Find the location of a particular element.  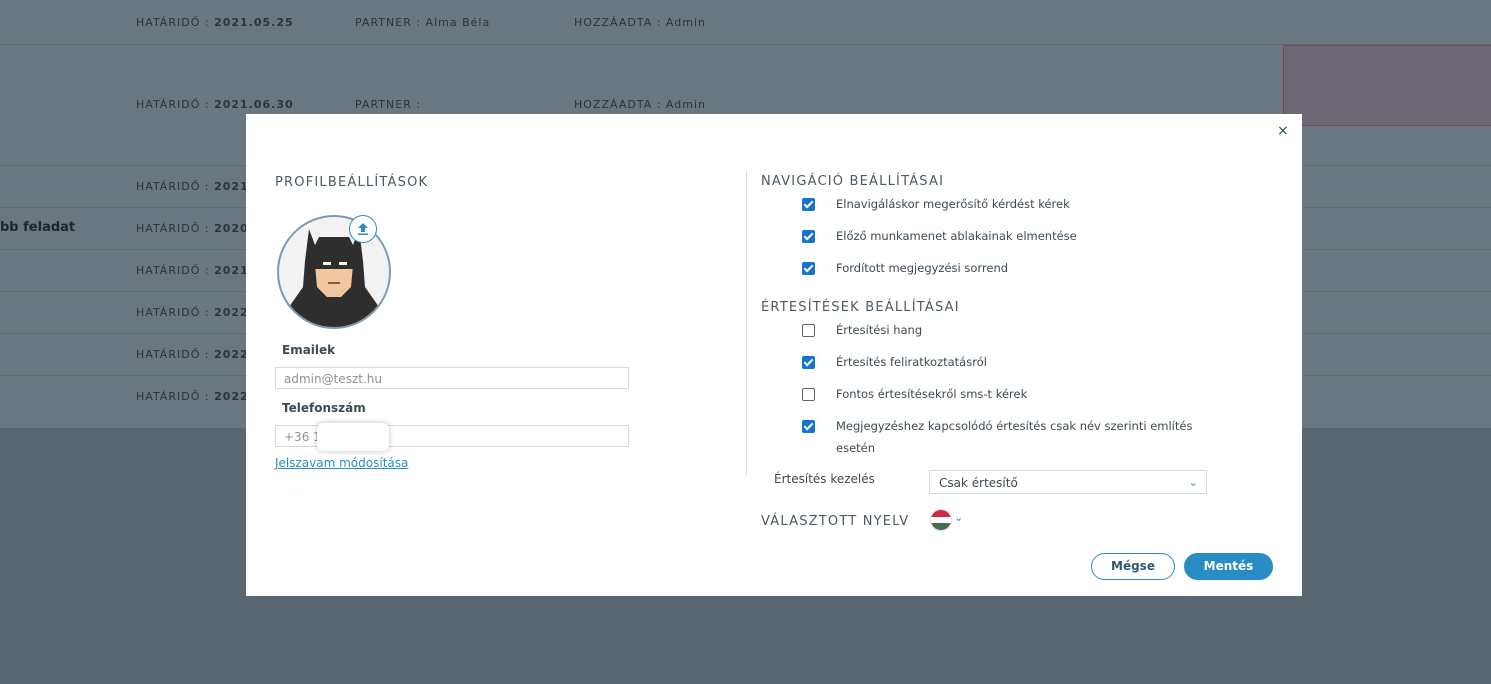

close-icon: × is located at coordinates (1283, 131).